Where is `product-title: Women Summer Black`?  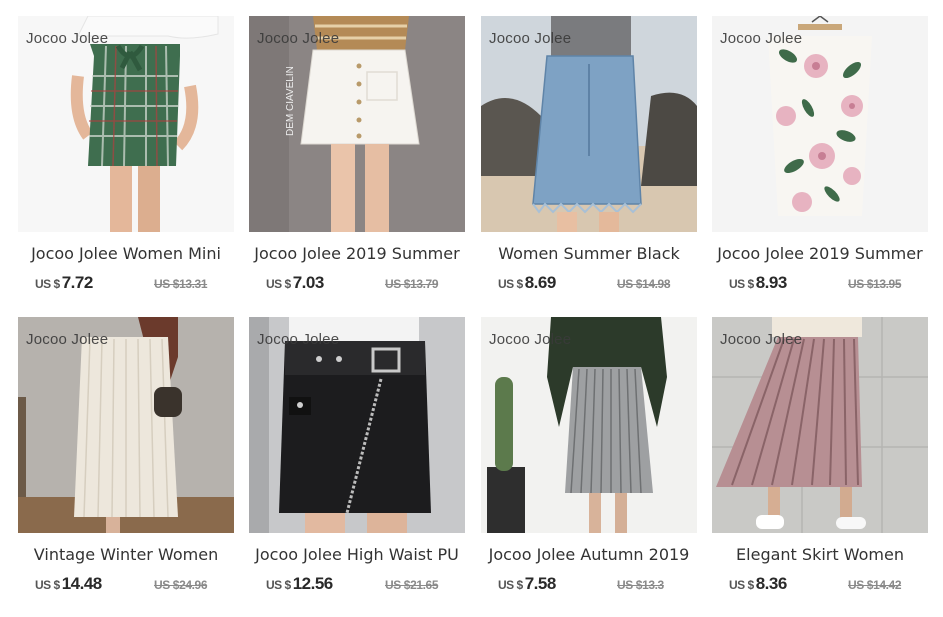
product-title: Women Summer Black is located at coordinates (589, 253).